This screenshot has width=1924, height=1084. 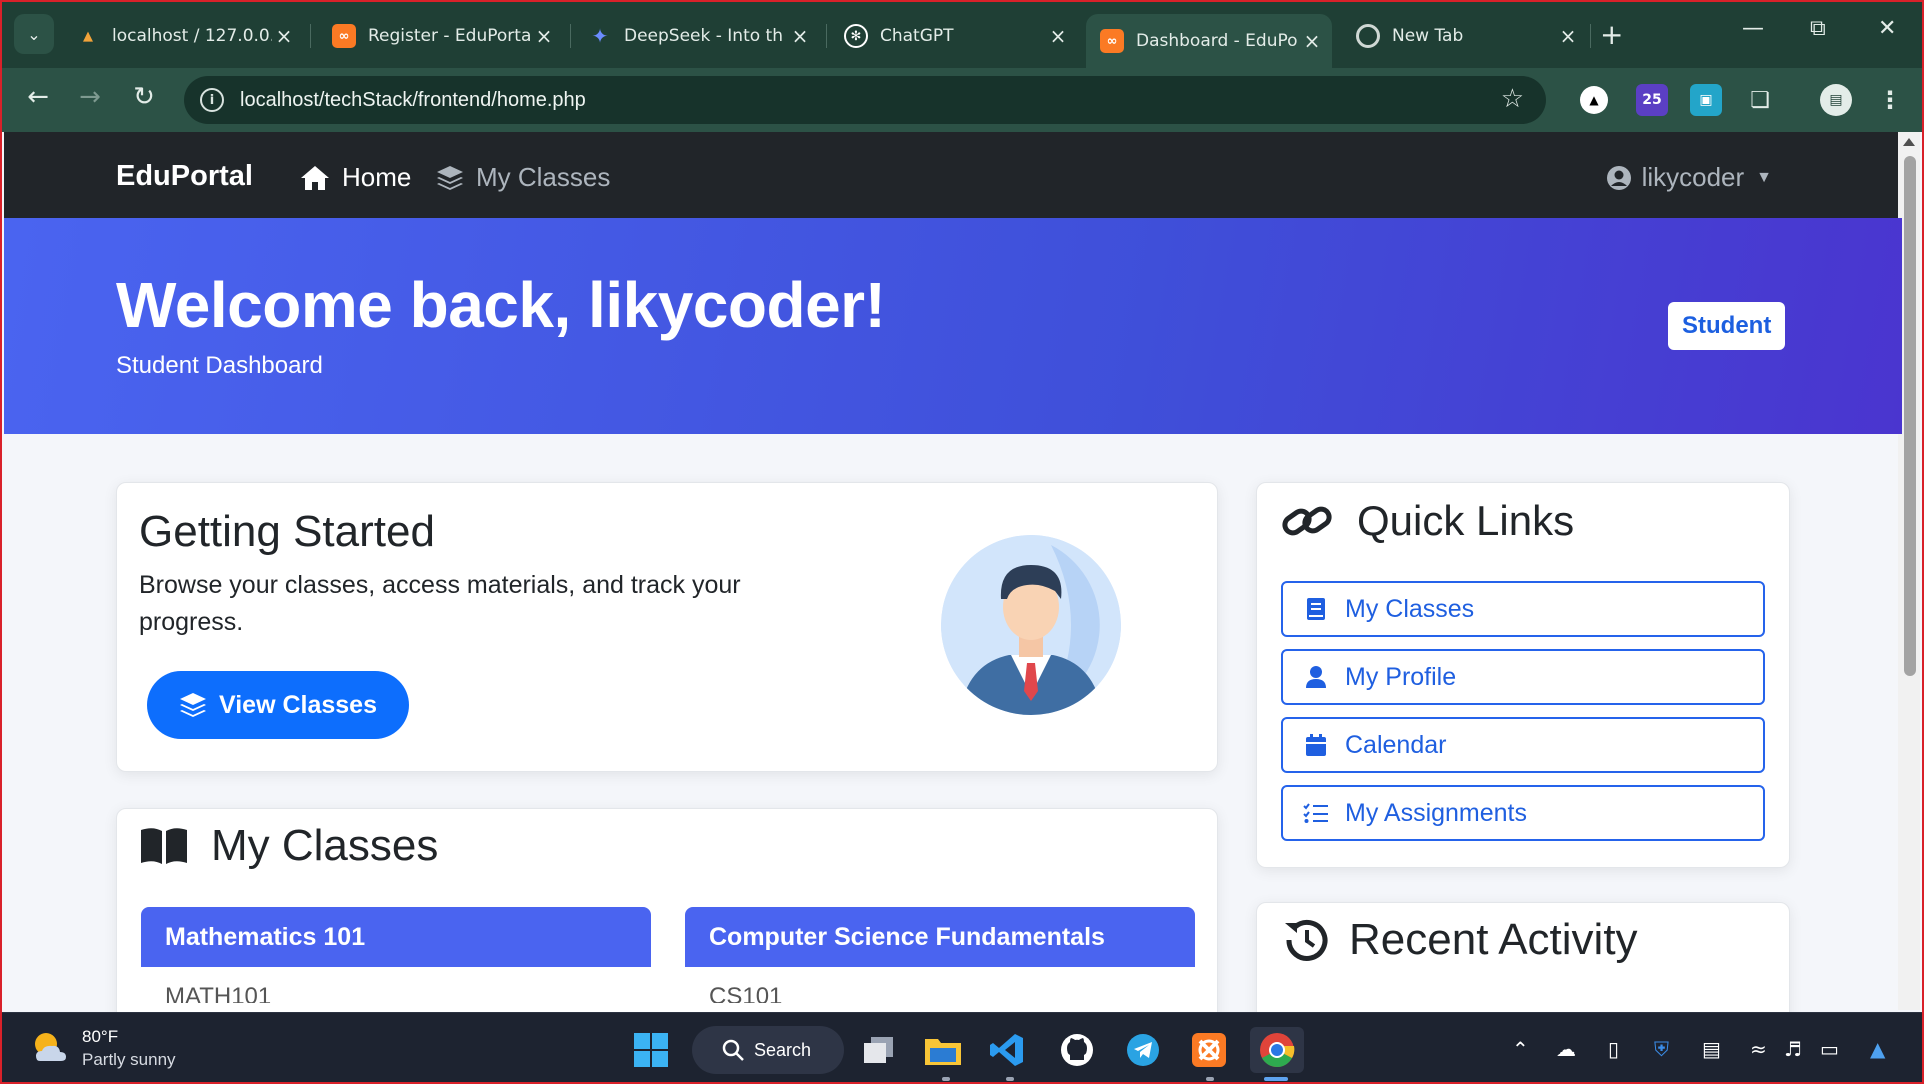 What do you see at coordinates (943, 1050) in the screenshot?
I see `file-explorer-icon` at bounding box center [943, 1050].